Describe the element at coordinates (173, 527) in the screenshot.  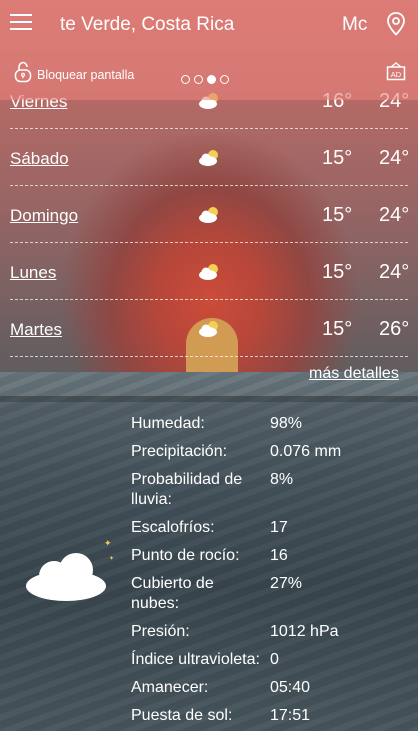
I see `detail-label: Escalofríos:` at that location.